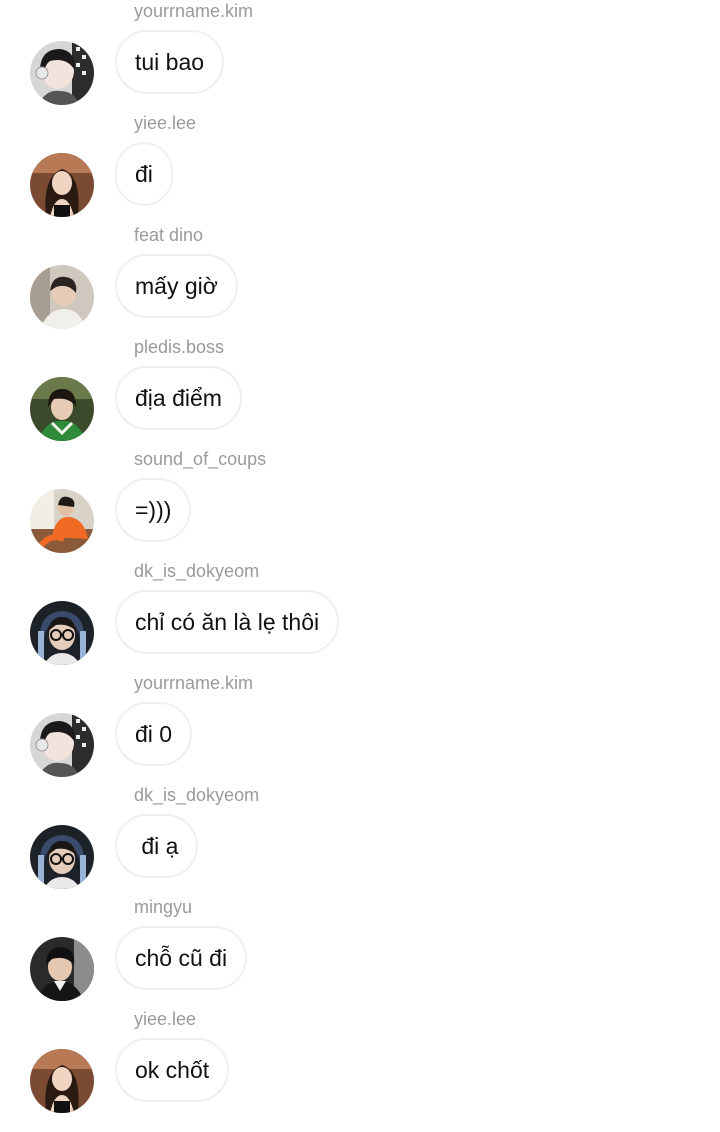  What do you see at coordinates (227, 622) in the screenshot?
I see `message-bubble: chỉ có ăn là lẹ thôi` at bounding box center [227, 622].